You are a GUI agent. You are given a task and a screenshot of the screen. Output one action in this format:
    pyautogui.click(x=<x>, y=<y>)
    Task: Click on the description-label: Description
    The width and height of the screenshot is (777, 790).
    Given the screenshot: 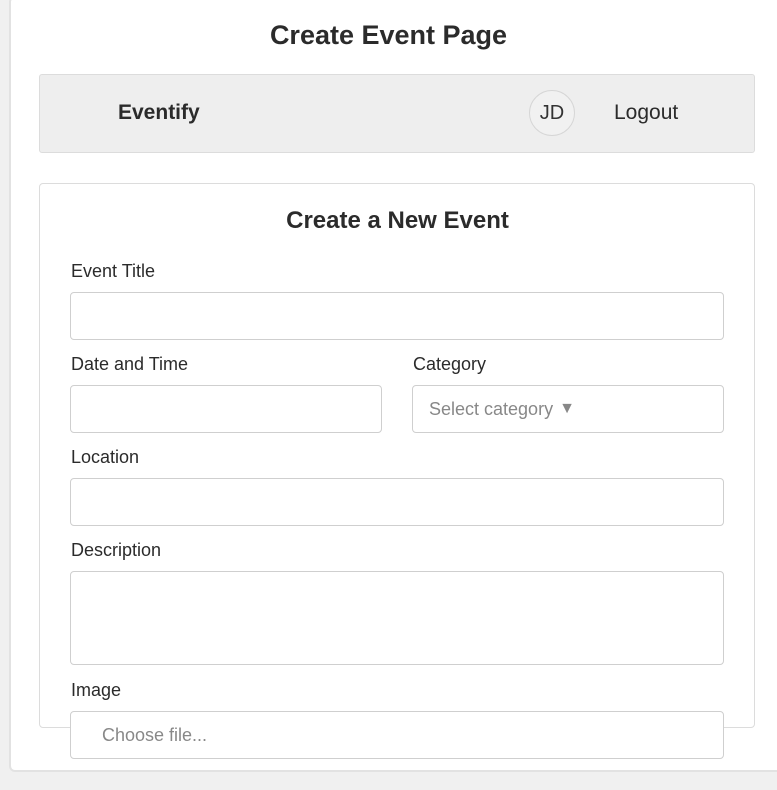 What is the action you would take?
    pyautogui.click(x=116, y=550)
    